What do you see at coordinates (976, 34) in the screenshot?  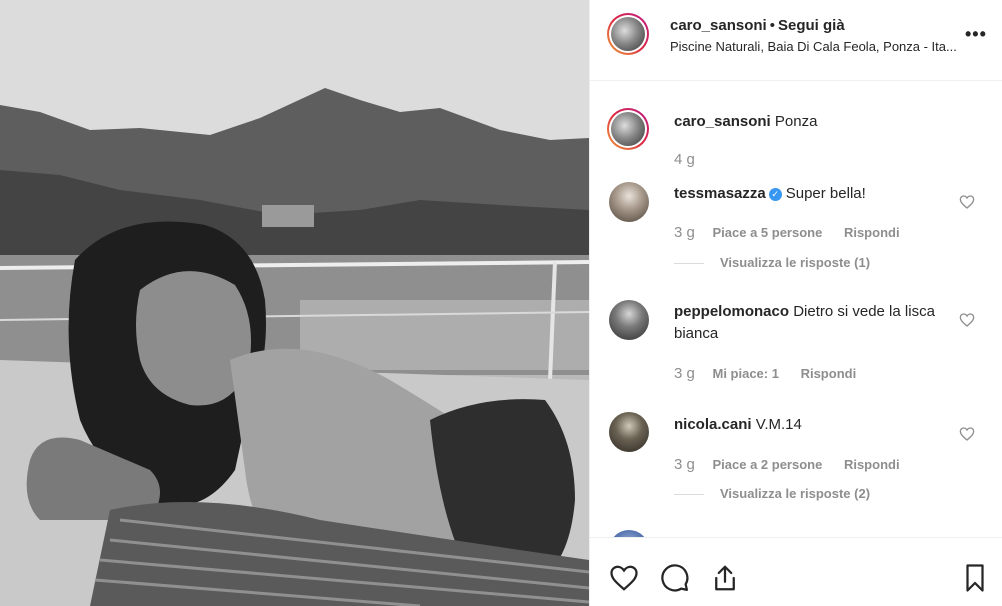 I see `more-dots-icon: •••` at bounding box center [976, 34].